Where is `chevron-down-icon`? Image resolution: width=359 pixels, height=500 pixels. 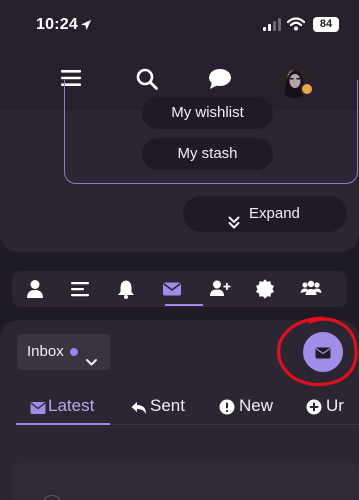
chevron-down-icon is located at coordinates (91, 364).